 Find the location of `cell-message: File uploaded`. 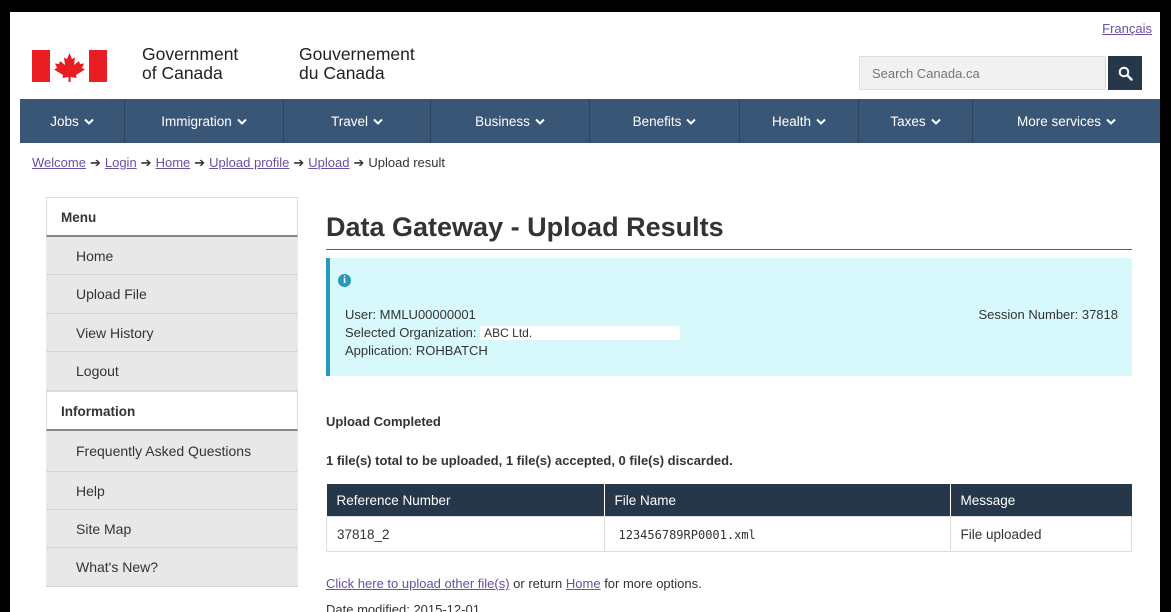

cell-message: File uploaded is located at coordinates (1040, 534).